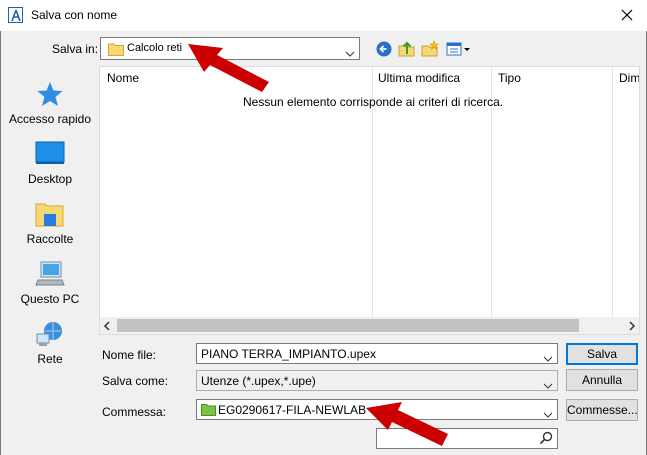 The image size is (647, 455). I want to click on place-label: Desktop, so click(50, 179).